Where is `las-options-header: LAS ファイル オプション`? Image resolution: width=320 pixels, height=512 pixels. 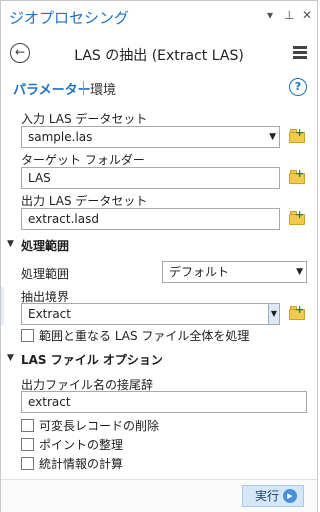
las-options-header: LAS ファイル オプション is located at coordinates (92, 360).